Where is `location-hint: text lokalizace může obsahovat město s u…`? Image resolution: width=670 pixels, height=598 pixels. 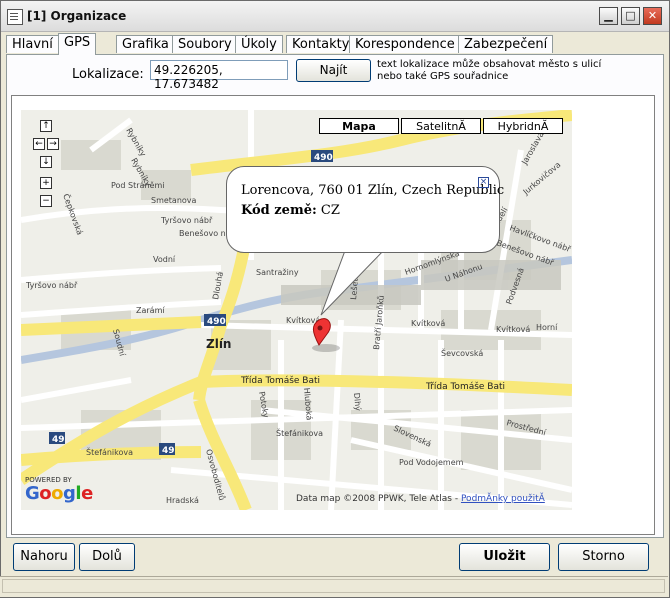
location-hint: text lokalizace může obsahovat město s u… is located at coordinates (492, 71).